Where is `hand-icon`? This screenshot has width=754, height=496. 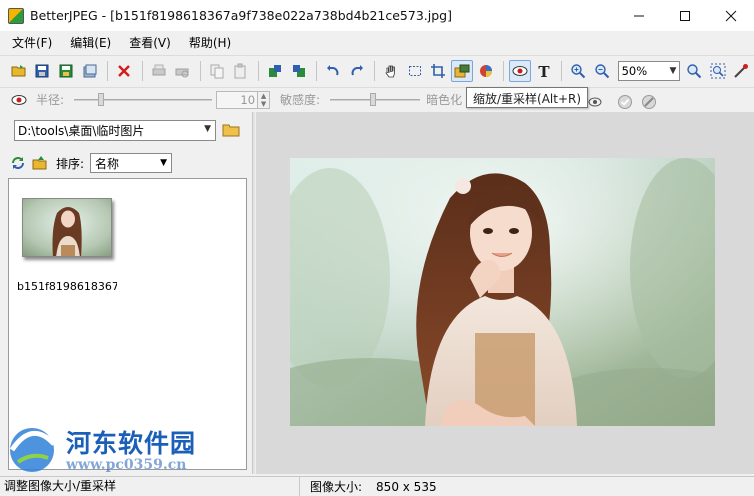 hand-icon is located at coordinates (390, 71).